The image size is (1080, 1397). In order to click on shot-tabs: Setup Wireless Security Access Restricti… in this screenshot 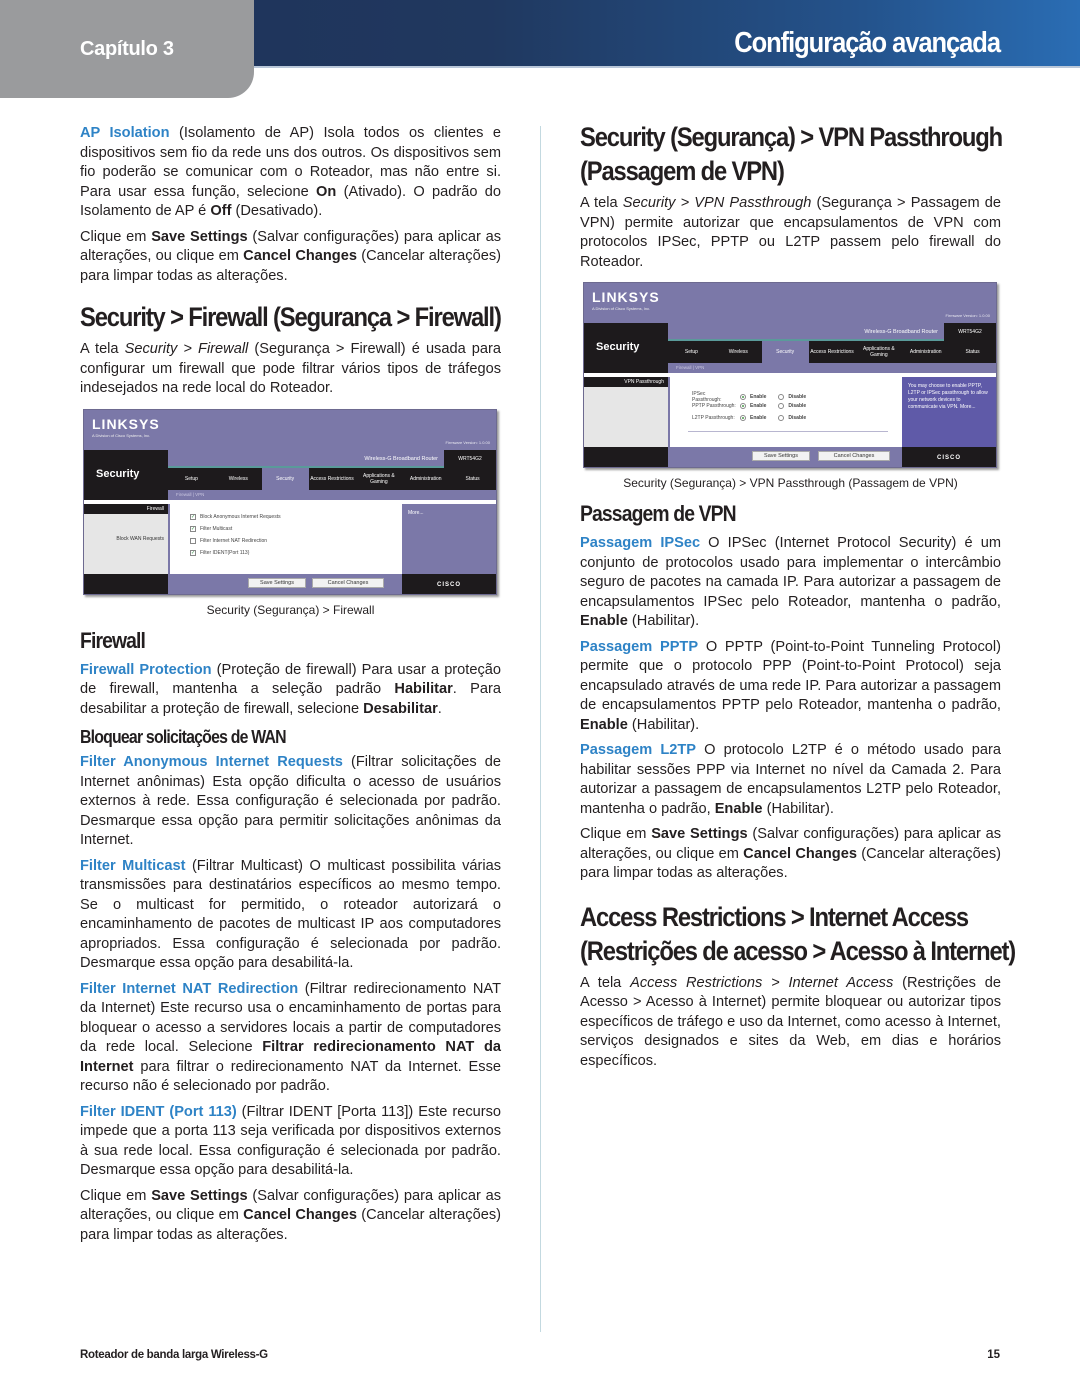, I will do `click(332, 478)`.